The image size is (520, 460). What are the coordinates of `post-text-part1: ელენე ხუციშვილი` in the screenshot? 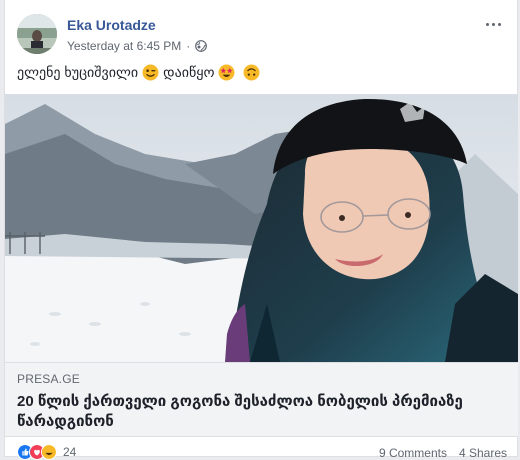 It's located at (78, 72).